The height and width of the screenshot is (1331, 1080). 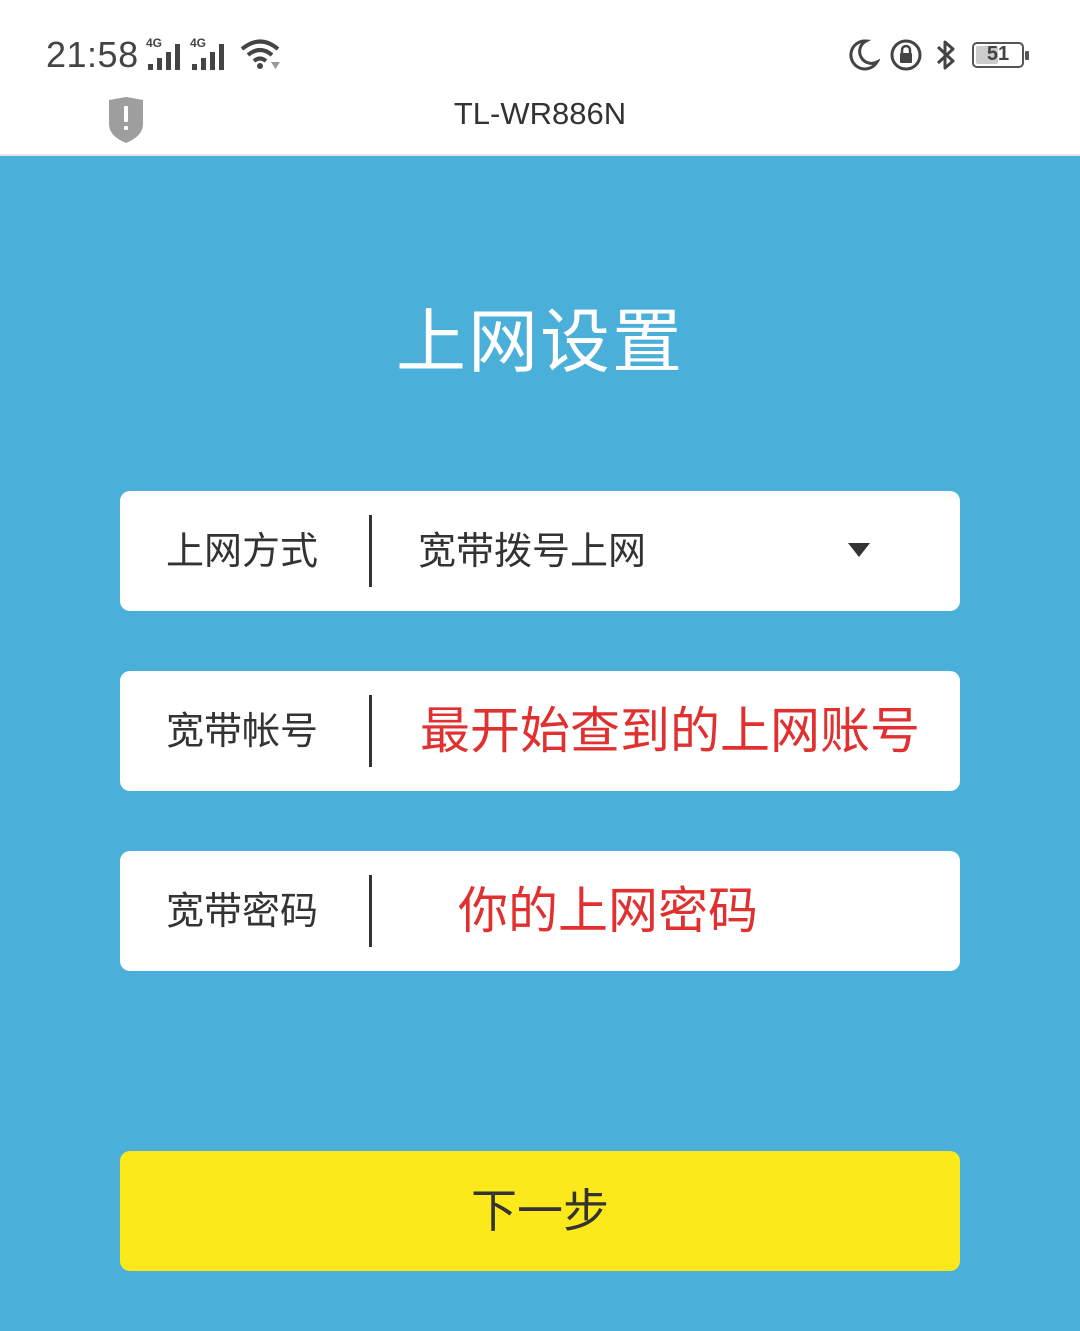 I want to click on connection-type-label: 上网方式, so click(x=242, y=551).